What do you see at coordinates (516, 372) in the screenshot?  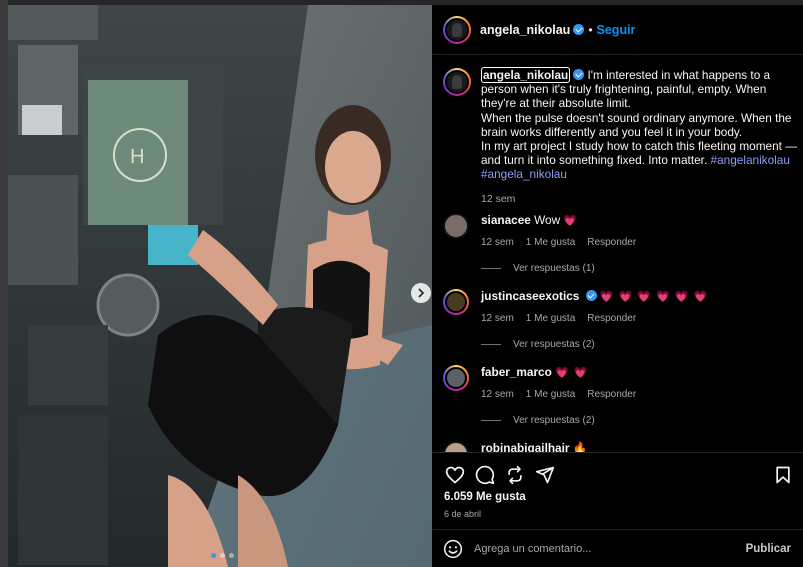 I see `commenter-username: faber_marco` at bounding box center [516, 372].